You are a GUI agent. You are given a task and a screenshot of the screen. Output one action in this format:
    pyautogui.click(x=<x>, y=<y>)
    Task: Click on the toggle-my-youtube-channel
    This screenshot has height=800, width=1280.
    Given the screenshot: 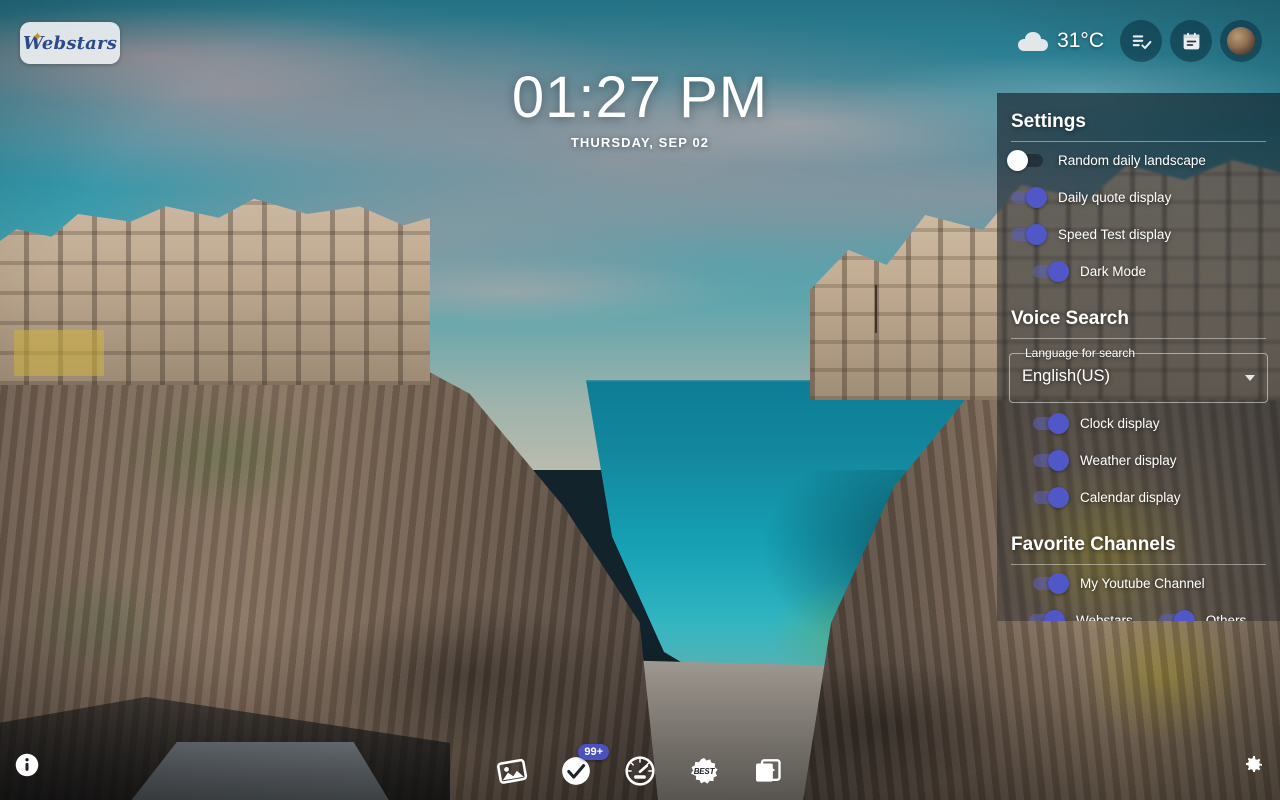 What is the action you would take?
    pyautogui.click(x=1049, y=583)
    